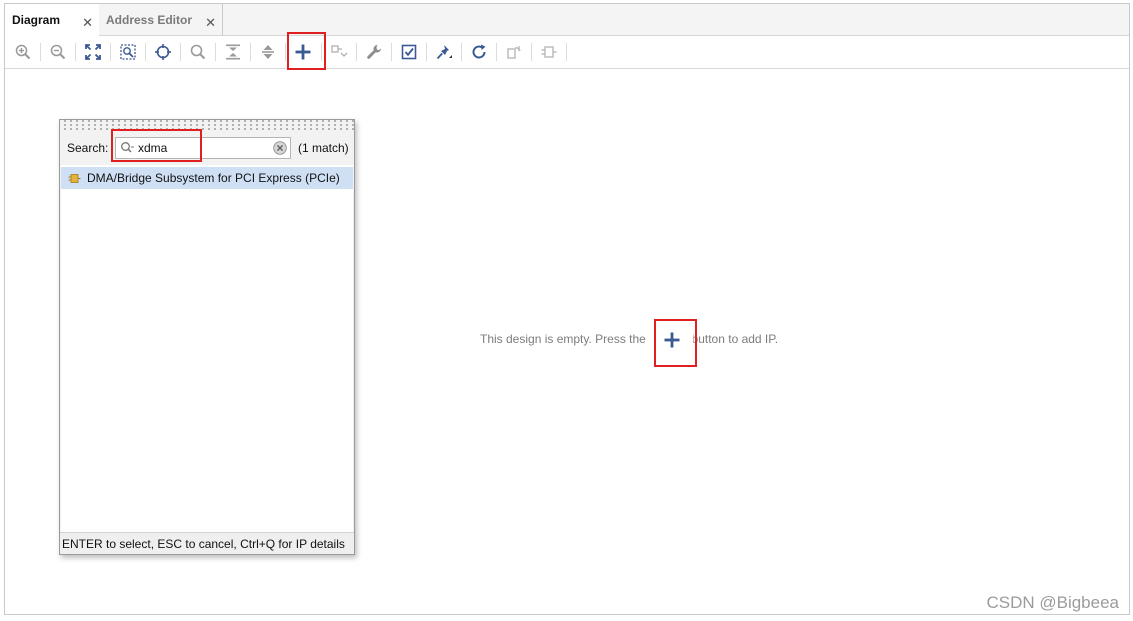 The width and height of the screenshot is (1133, 621). I want to click on zoom-in-icon, so click(23, 52).